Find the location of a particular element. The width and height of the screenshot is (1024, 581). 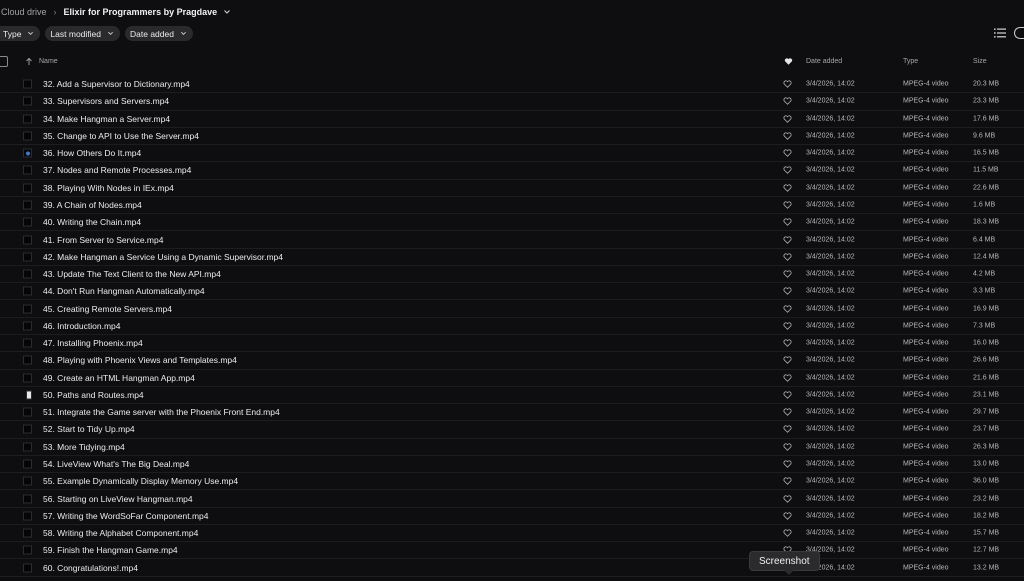

file-name: 50. Paths and Routes.mp4 is located at coordinates (93, 395).